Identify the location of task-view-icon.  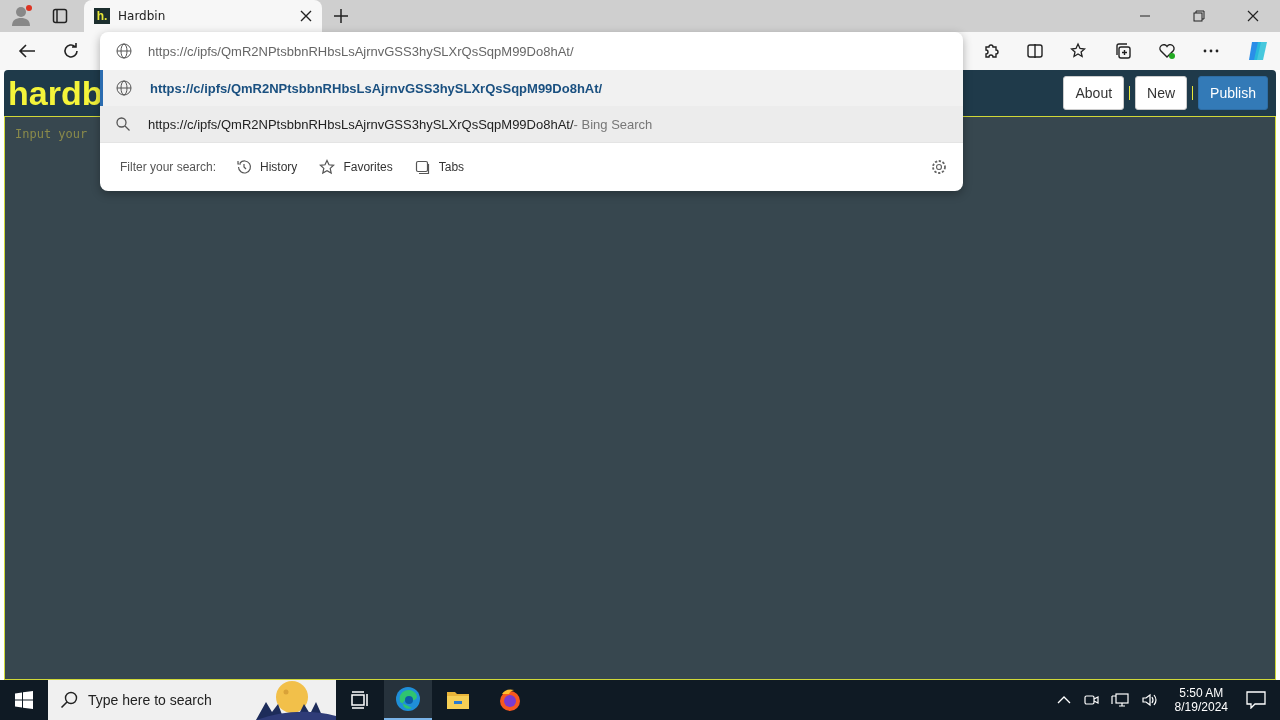
(360, 700).